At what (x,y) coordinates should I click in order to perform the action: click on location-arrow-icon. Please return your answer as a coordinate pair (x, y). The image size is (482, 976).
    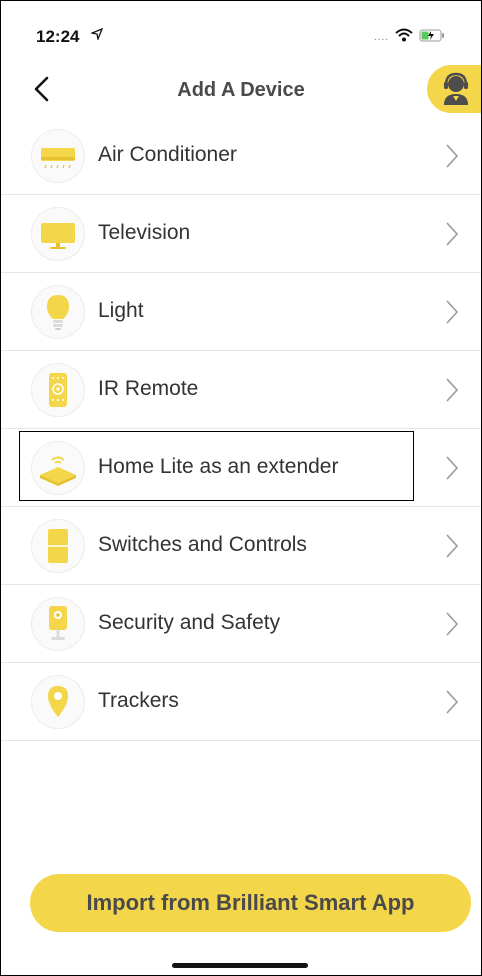
    Looking at the image, I should click on (96, 35).